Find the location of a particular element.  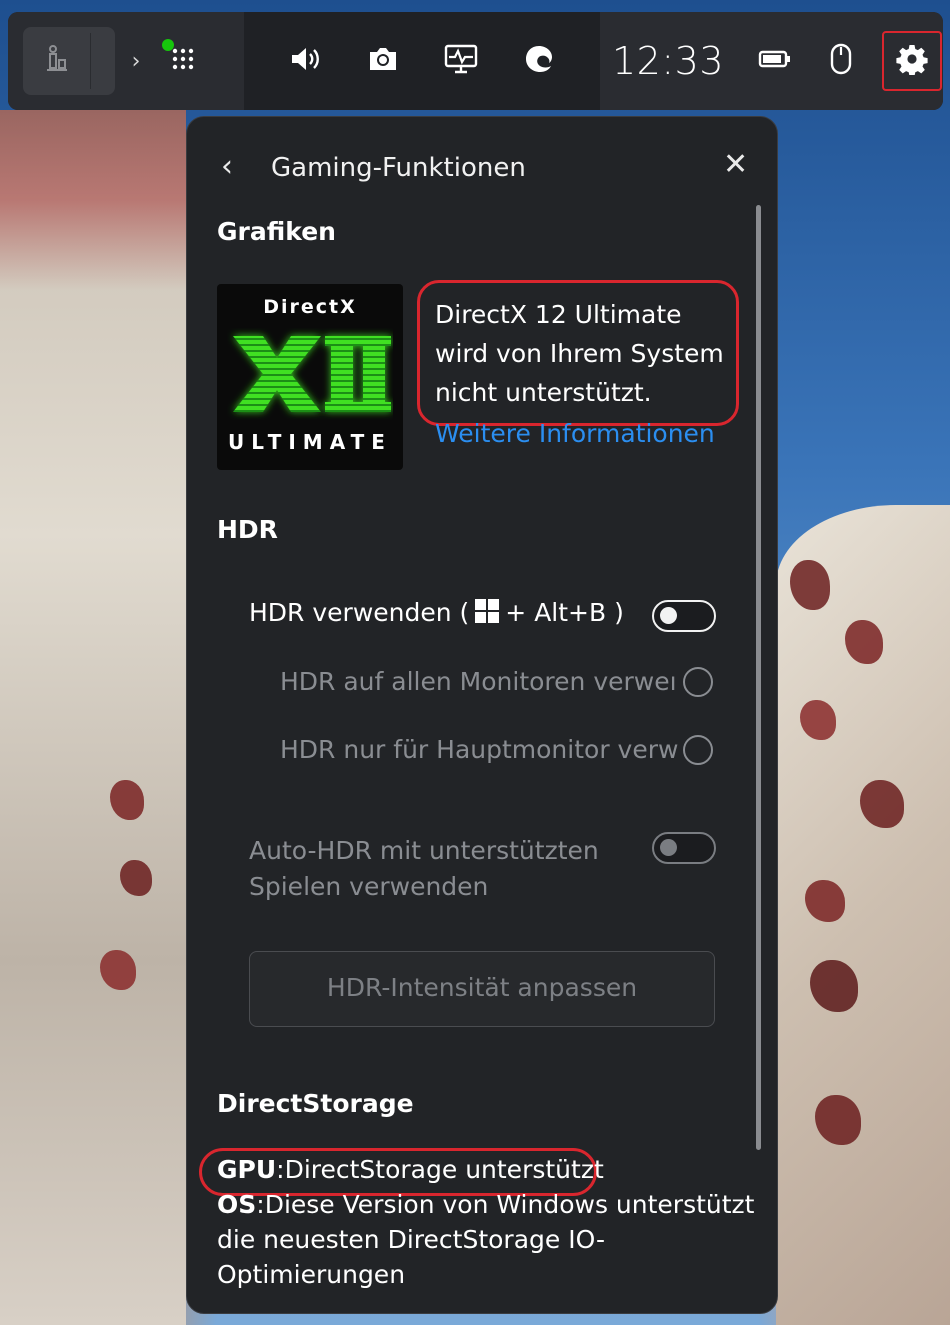

status-segment: 12:33 is located at coordinates (771, 61).